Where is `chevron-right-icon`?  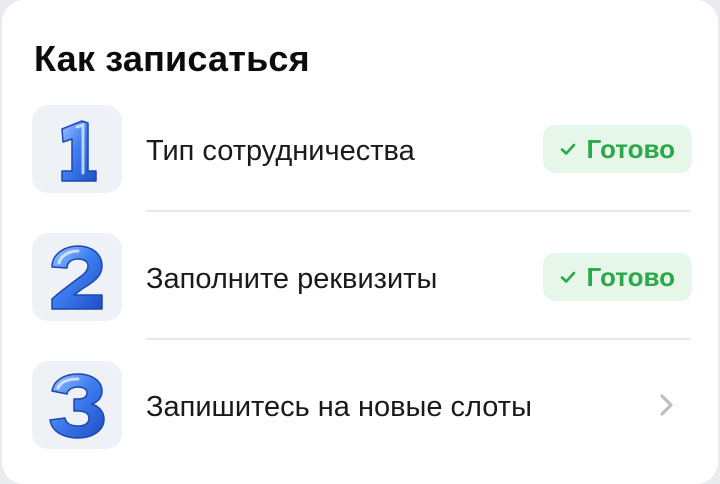
chevron-right-icon is located at coordinates (667, 405).